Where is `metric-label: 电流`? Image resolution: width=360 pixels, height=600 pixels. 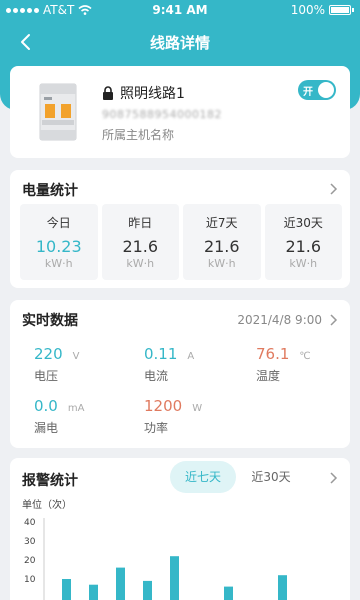 metric-label: 电流 is located at coordinates (156, 376).